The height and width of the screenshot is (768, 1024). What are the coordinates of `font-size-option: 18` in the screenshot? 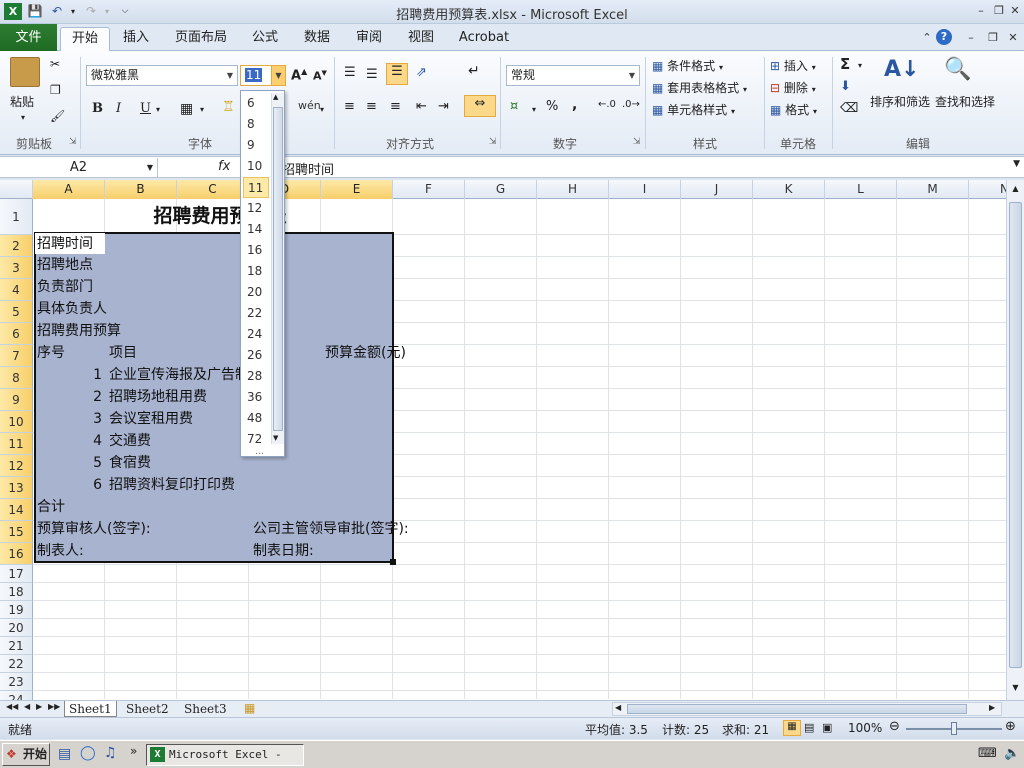 It's located at (256, 271).